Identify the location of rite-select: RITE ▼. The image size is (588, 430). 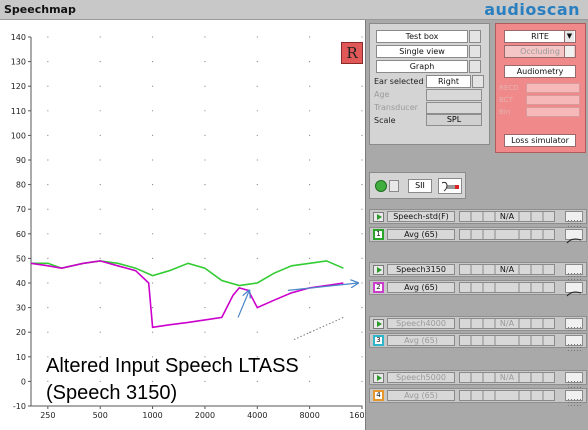
(540, 36).